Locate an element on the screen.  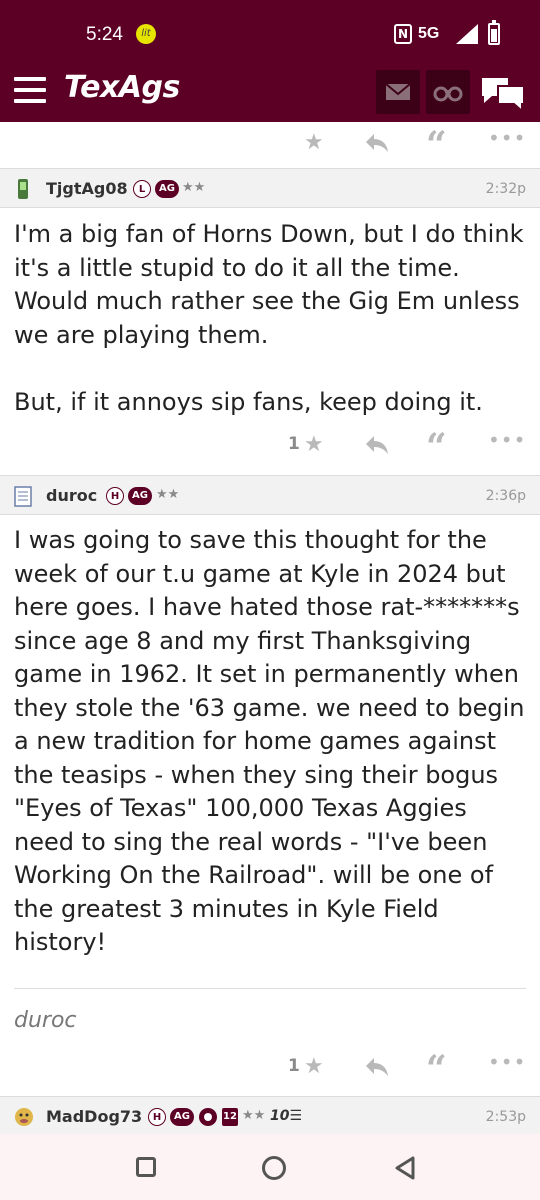
post-time: 2:36p is located at coordinates (505, 496).